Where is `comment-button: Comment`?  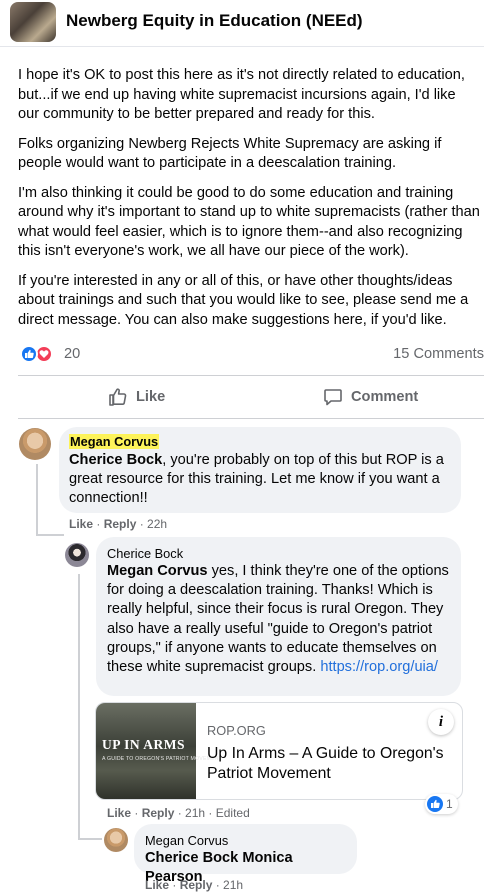 comment-button: Comment is located at coordinates (370, 397).